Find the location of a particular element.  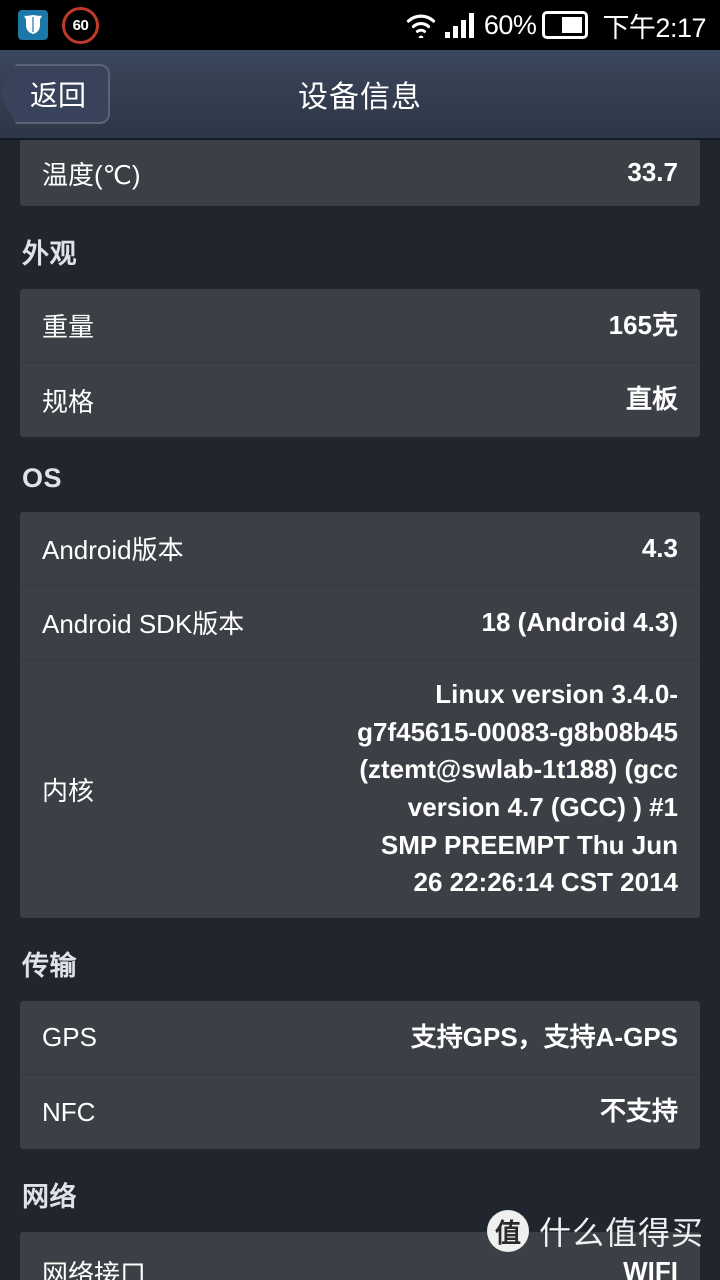

row-value: 4.3 is located at coordinates (659, 547).